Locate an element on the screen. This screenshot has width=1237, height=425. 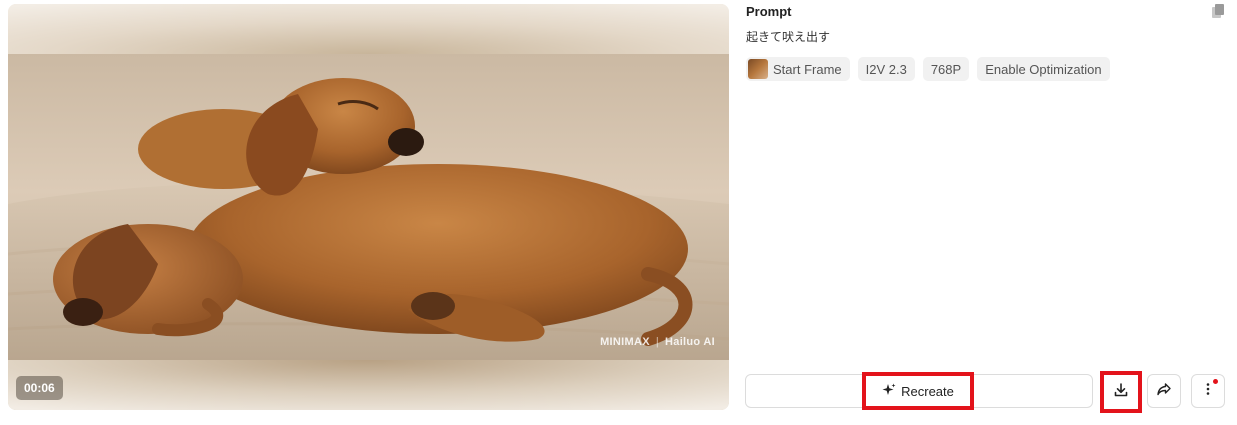
download-icon is located at coordinates (1121, 392).